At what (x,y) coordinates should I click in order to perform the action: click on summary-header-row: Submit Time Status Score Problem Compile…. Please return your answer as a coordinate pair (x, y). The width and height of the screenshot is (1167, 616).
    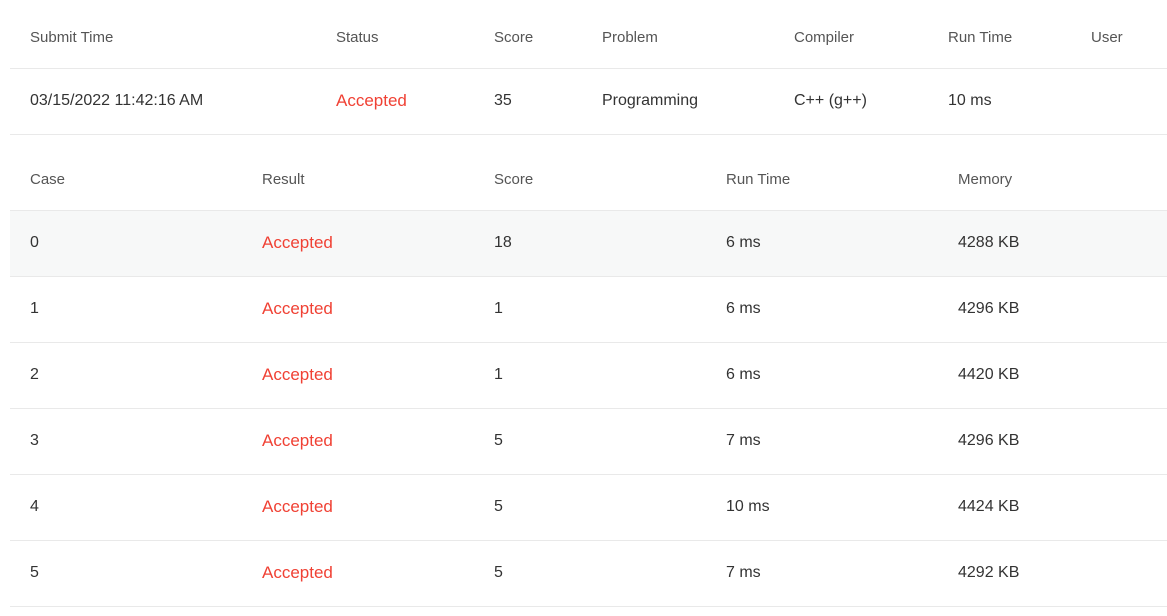
    Looking at the image, I should click on (588, 38).